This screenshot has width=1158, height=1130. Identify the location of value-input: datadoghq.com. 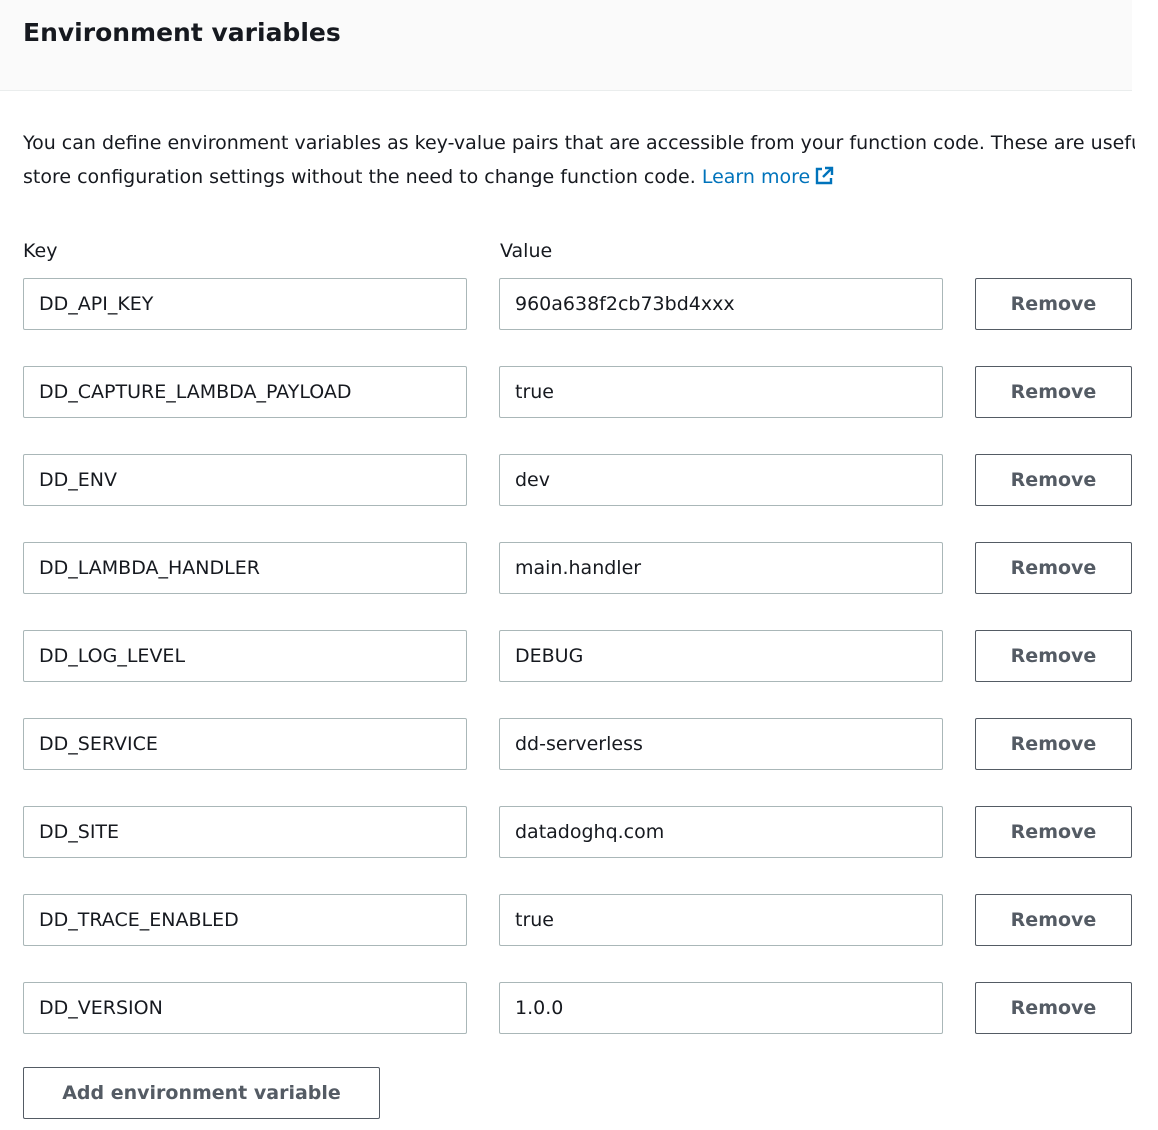
(721, 832).